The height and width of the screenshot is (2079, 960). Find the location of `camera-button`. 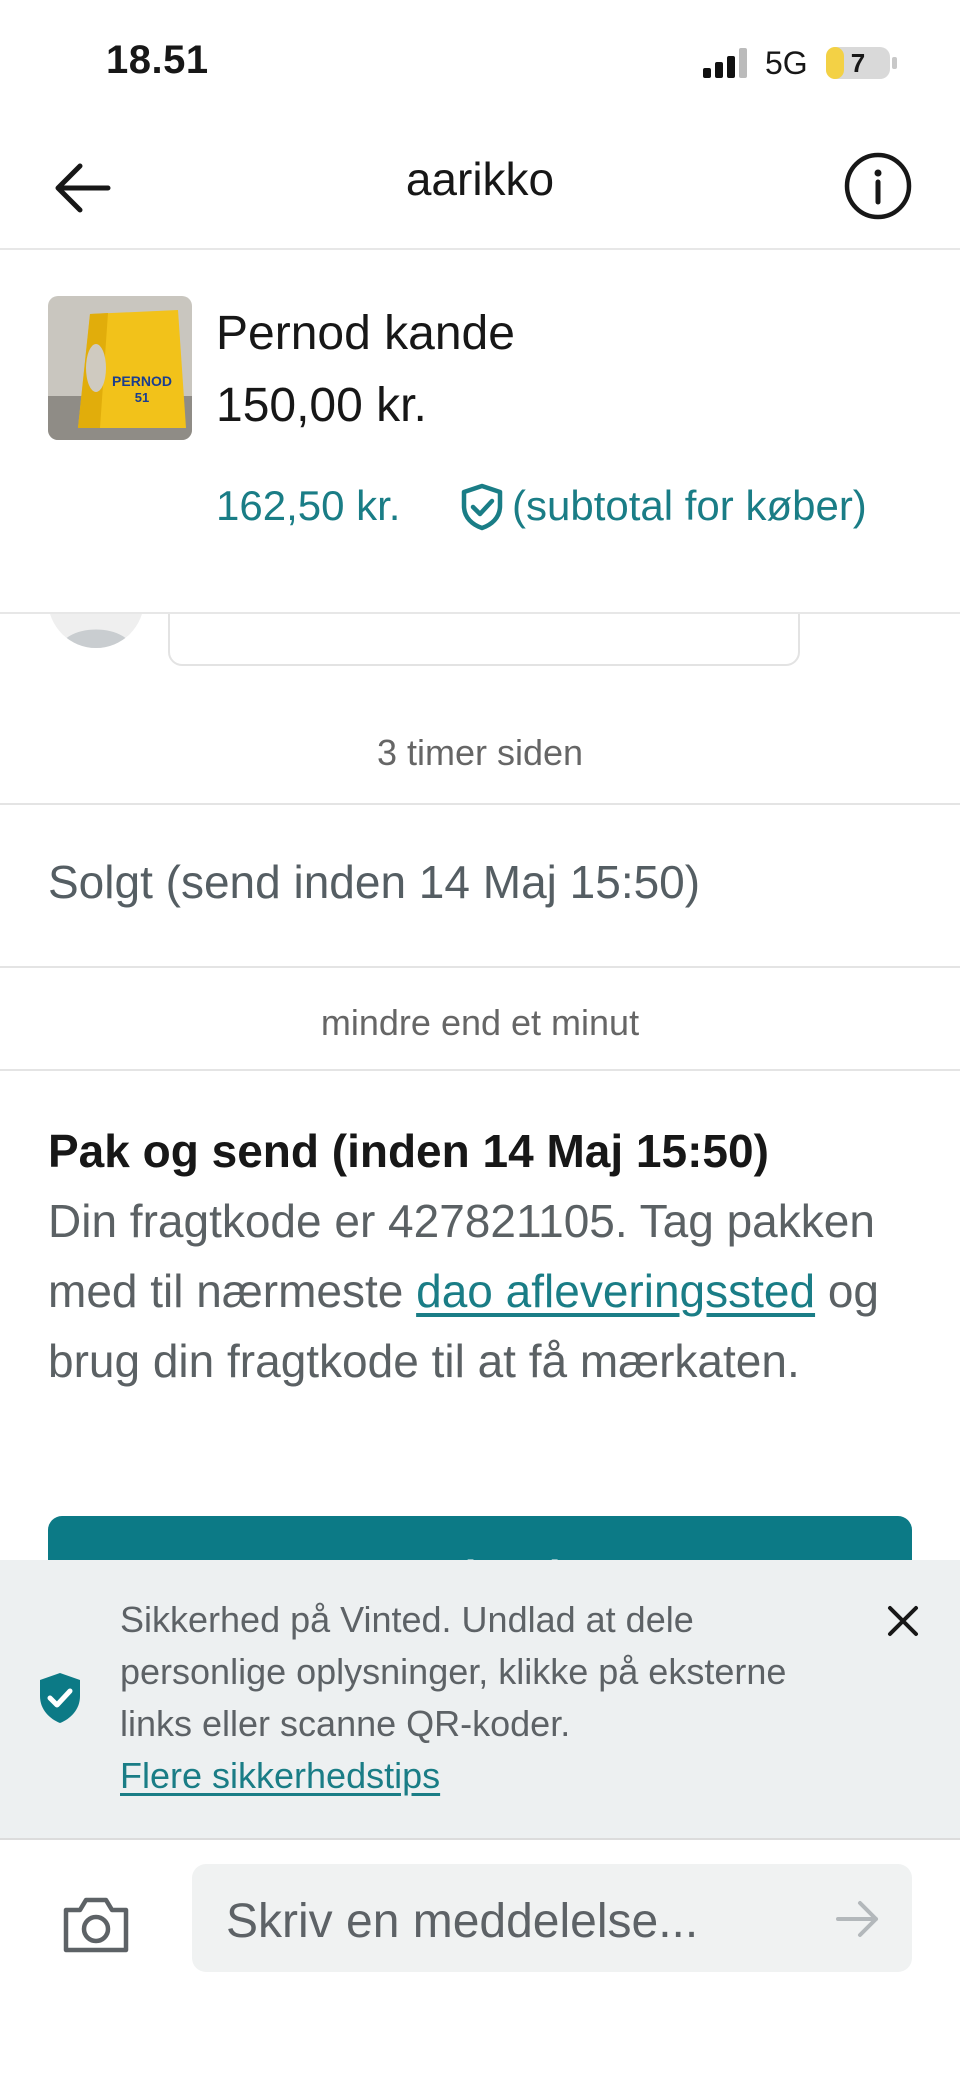

camera-button is located at coordinates (96, 1924).